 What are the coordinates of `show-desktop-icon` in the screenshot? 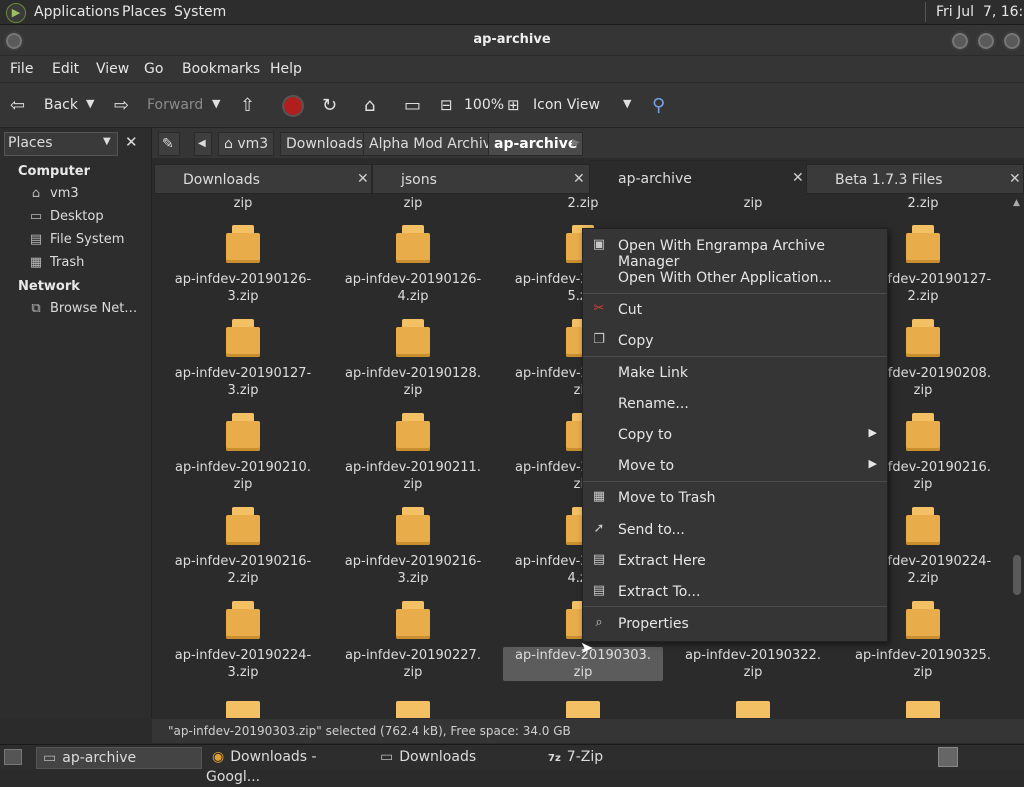 It's located at (13, 757).